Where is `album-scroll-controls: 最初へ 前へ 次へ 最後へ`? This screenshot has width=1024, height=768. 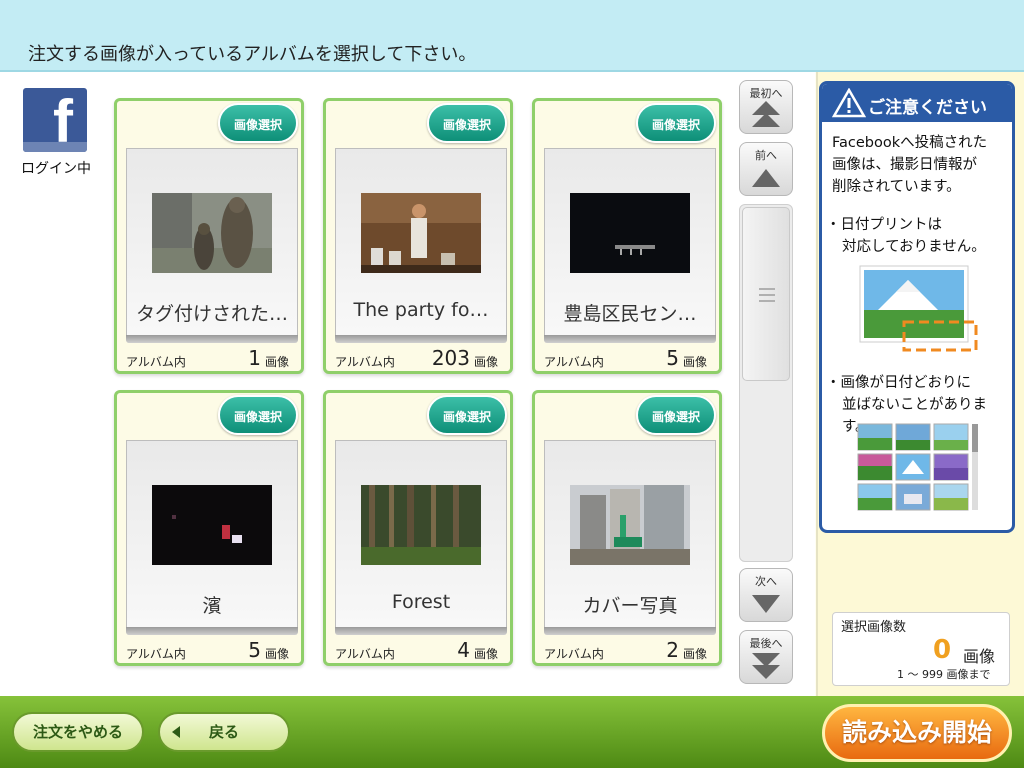
album-scroll-controls: 最初へ 前へ 次へ 最後へ is located at coordinates (766, 383).